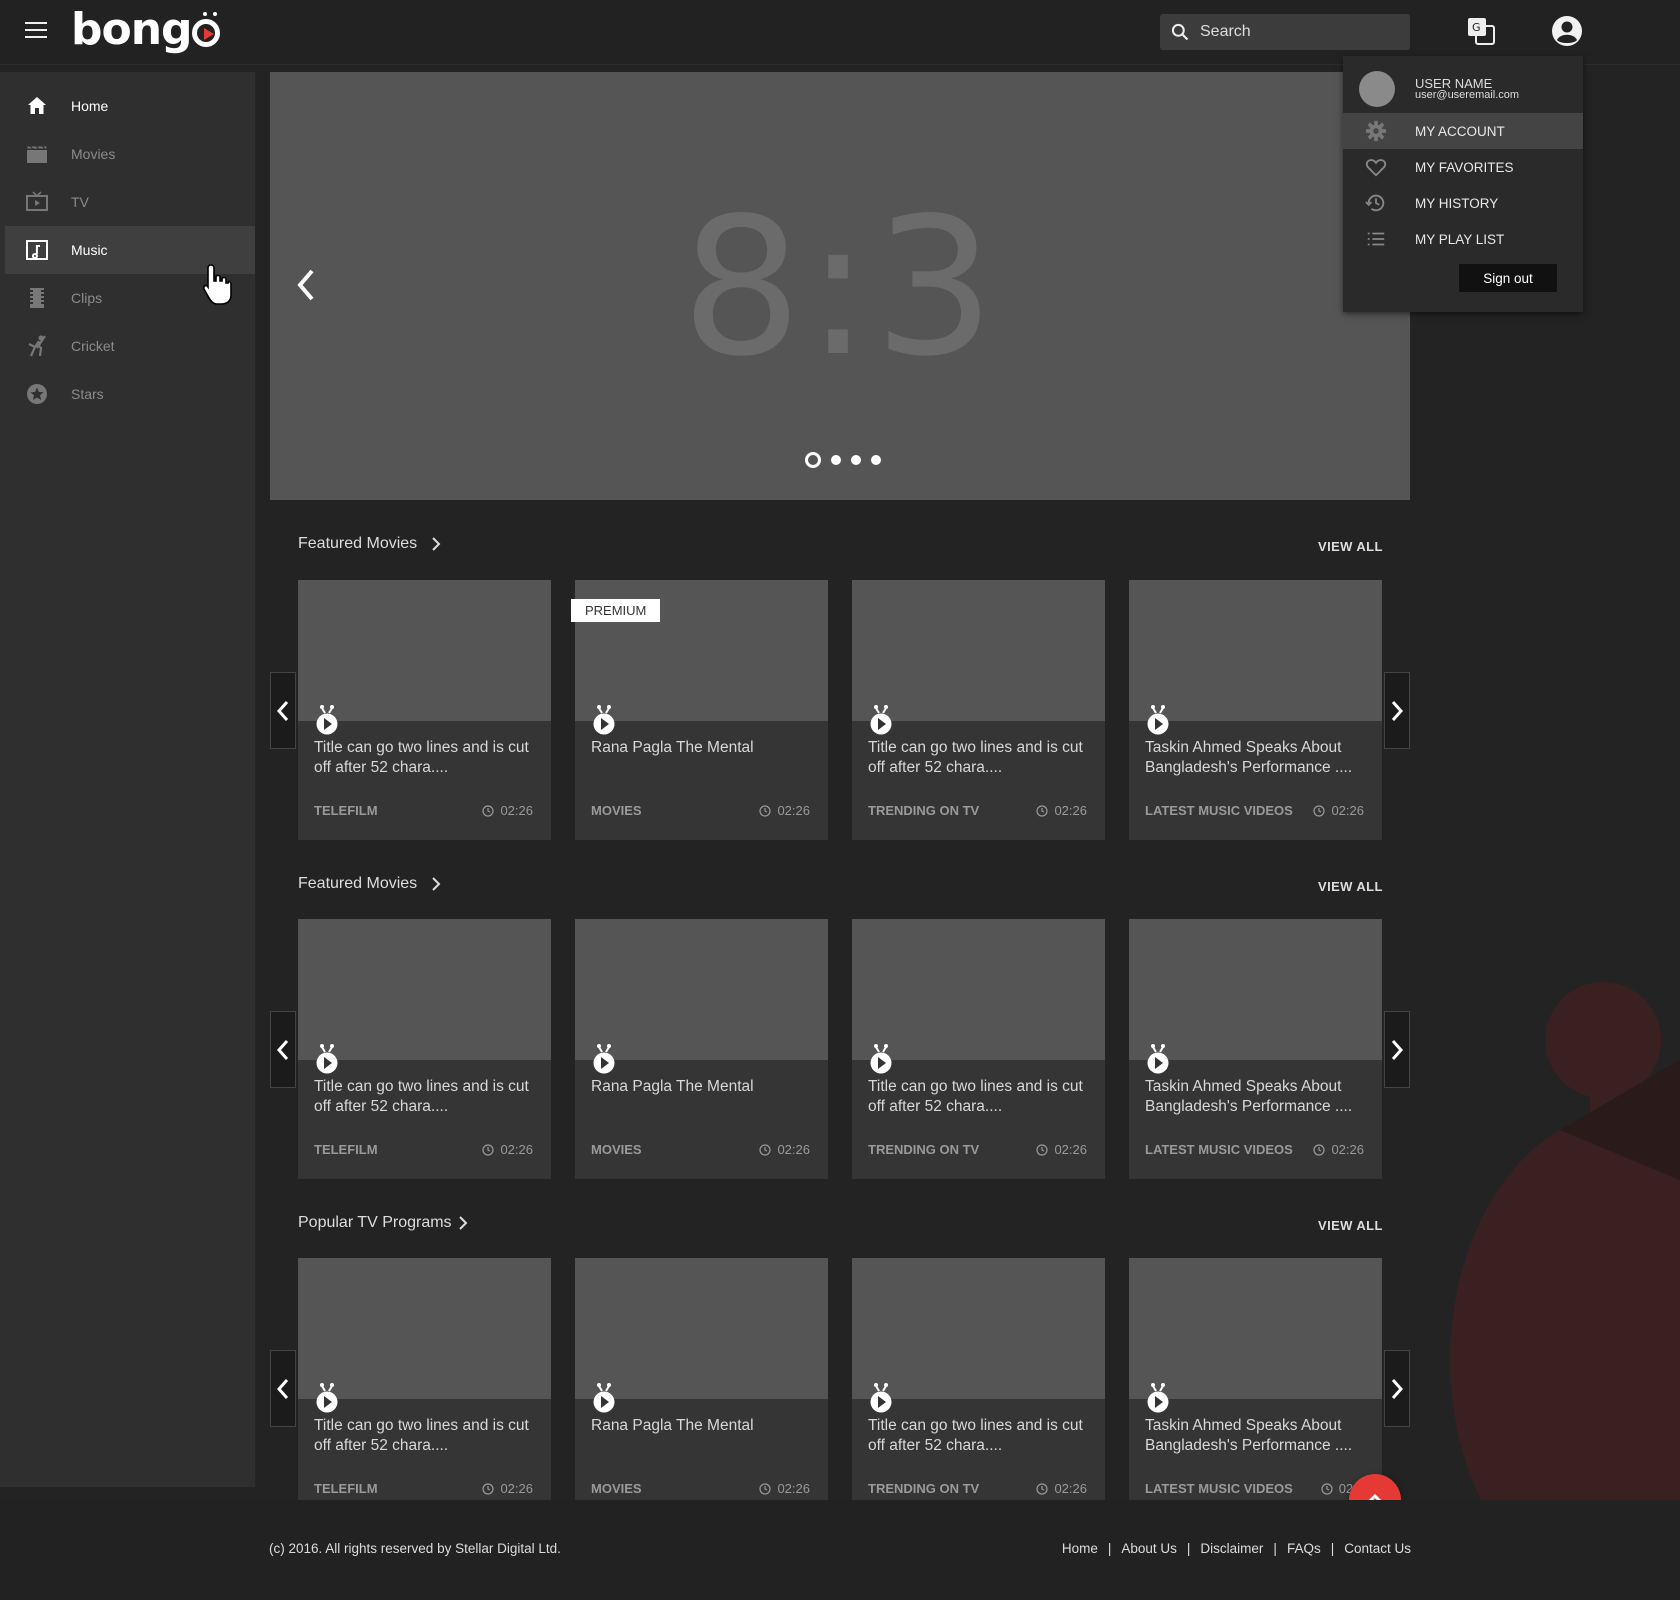 This screenshot has width=1680, height=1600. Describe the element at coordinates (89, 250) in the screenshot. I see `sidebar-item-label: Music` at that location.